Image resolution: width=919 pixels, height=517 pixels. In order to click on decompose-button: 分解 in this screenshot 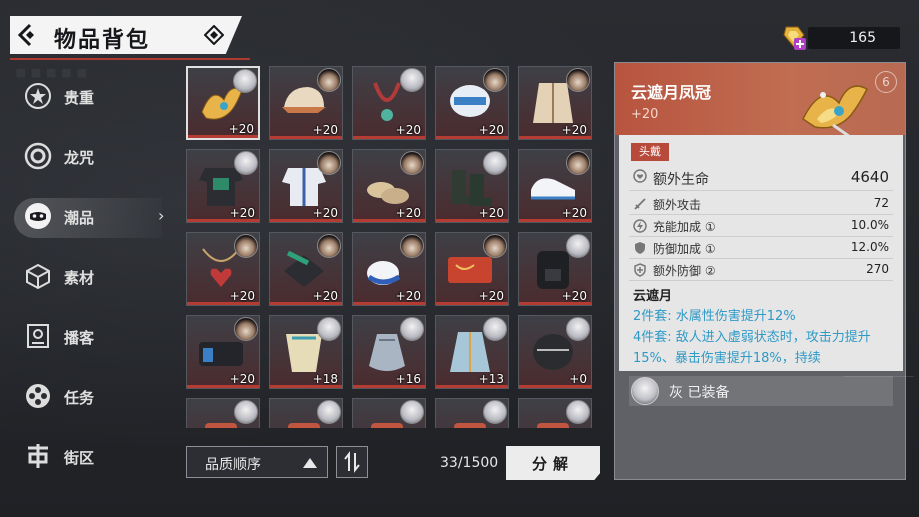, I will do `click(553, 463)`.